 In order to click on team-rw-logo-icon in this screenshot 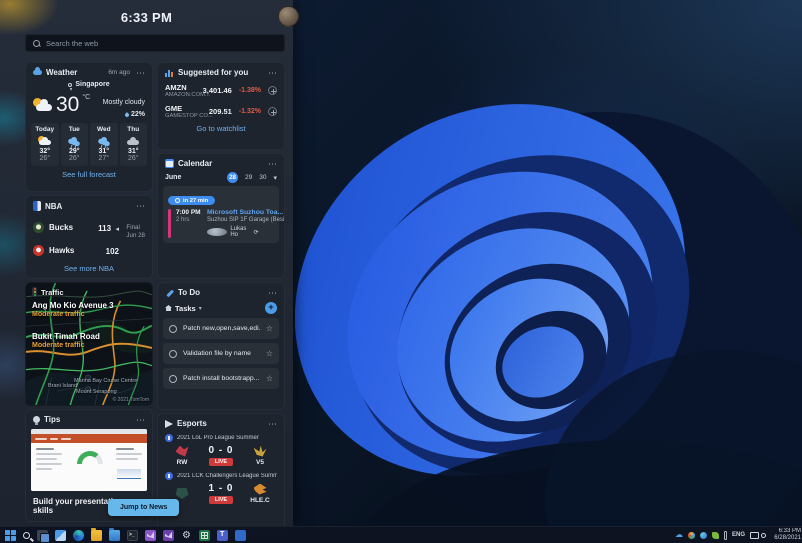, I will do `click(182, 451)`.